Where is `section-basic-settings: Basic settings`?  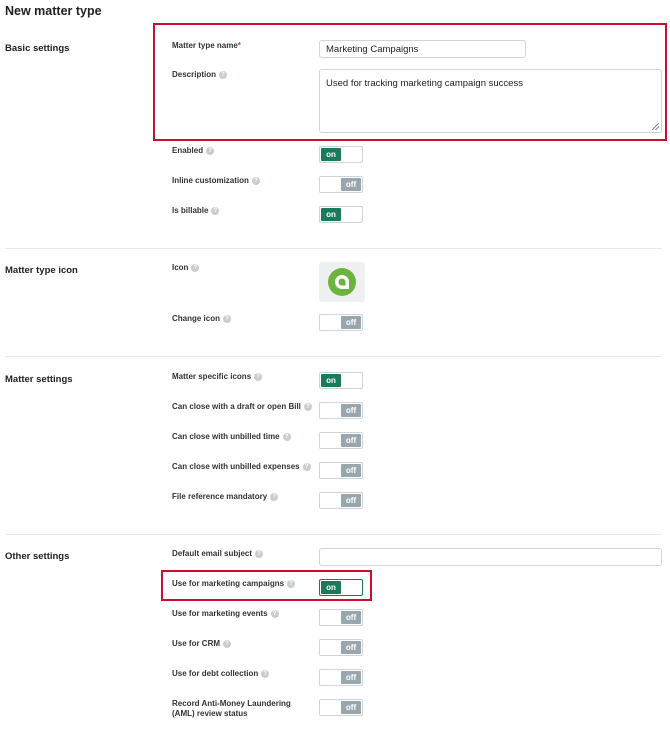
section-basic-settings: Basic settings is located at coordinates (37, 48).